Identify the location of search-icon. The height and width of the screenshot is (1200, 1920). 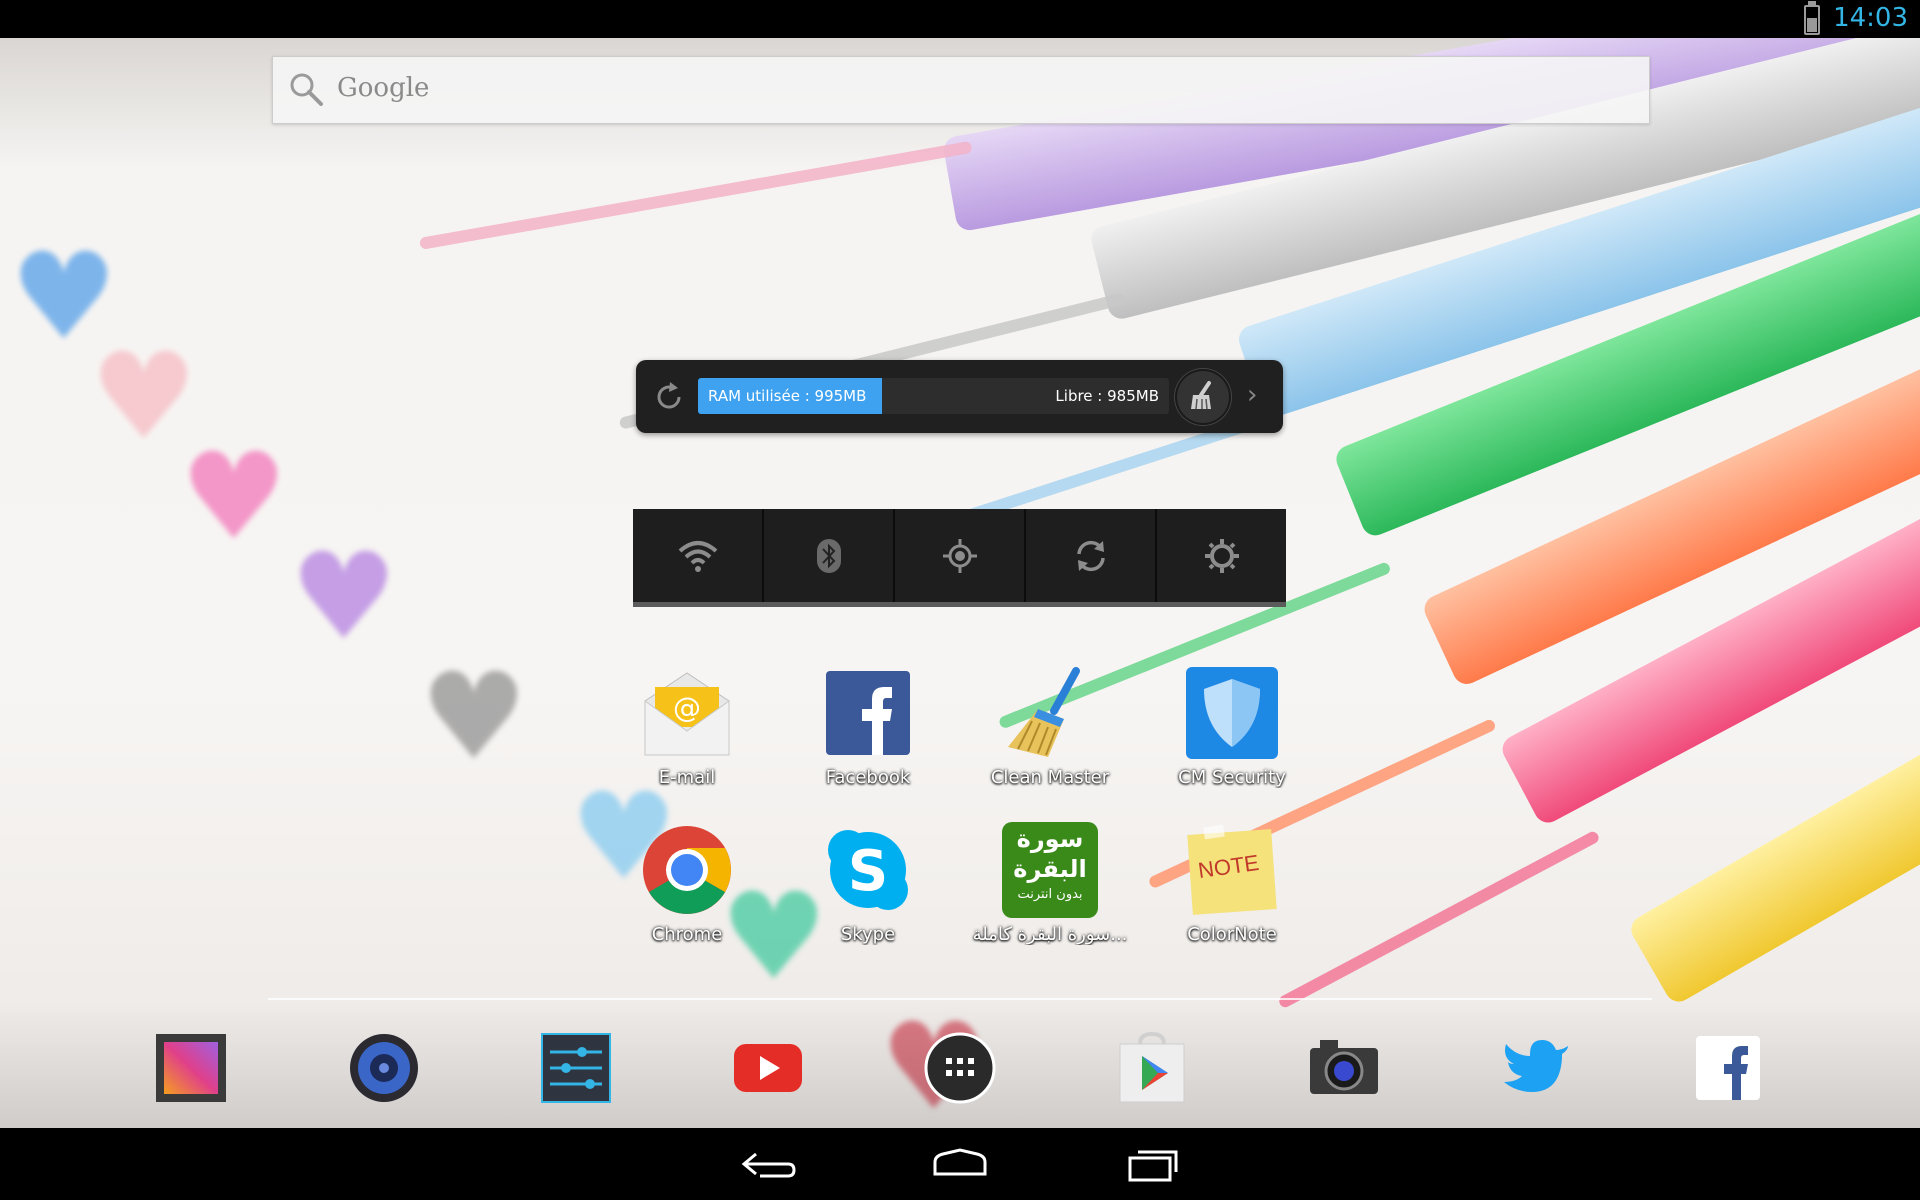
(306, 89).